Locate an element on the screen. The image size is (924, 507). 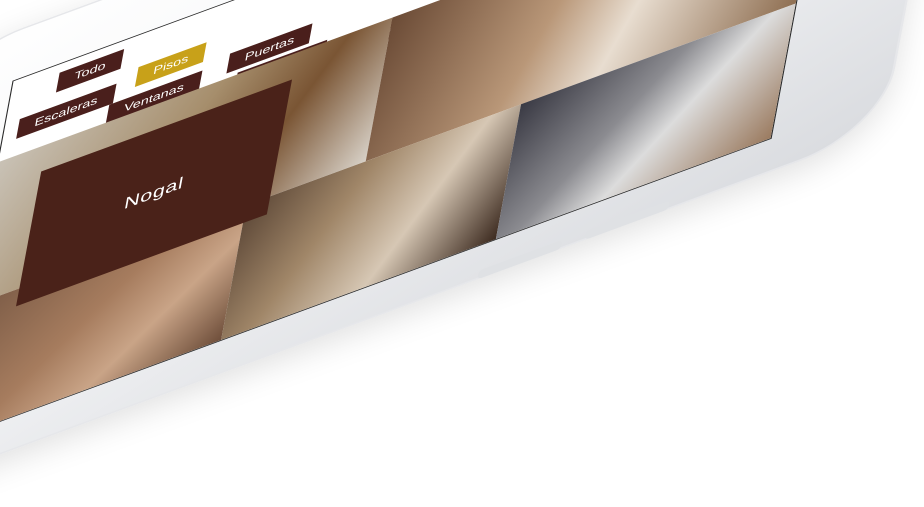
filter-chip-label: Escaleras is located at coordinates (66, 111).